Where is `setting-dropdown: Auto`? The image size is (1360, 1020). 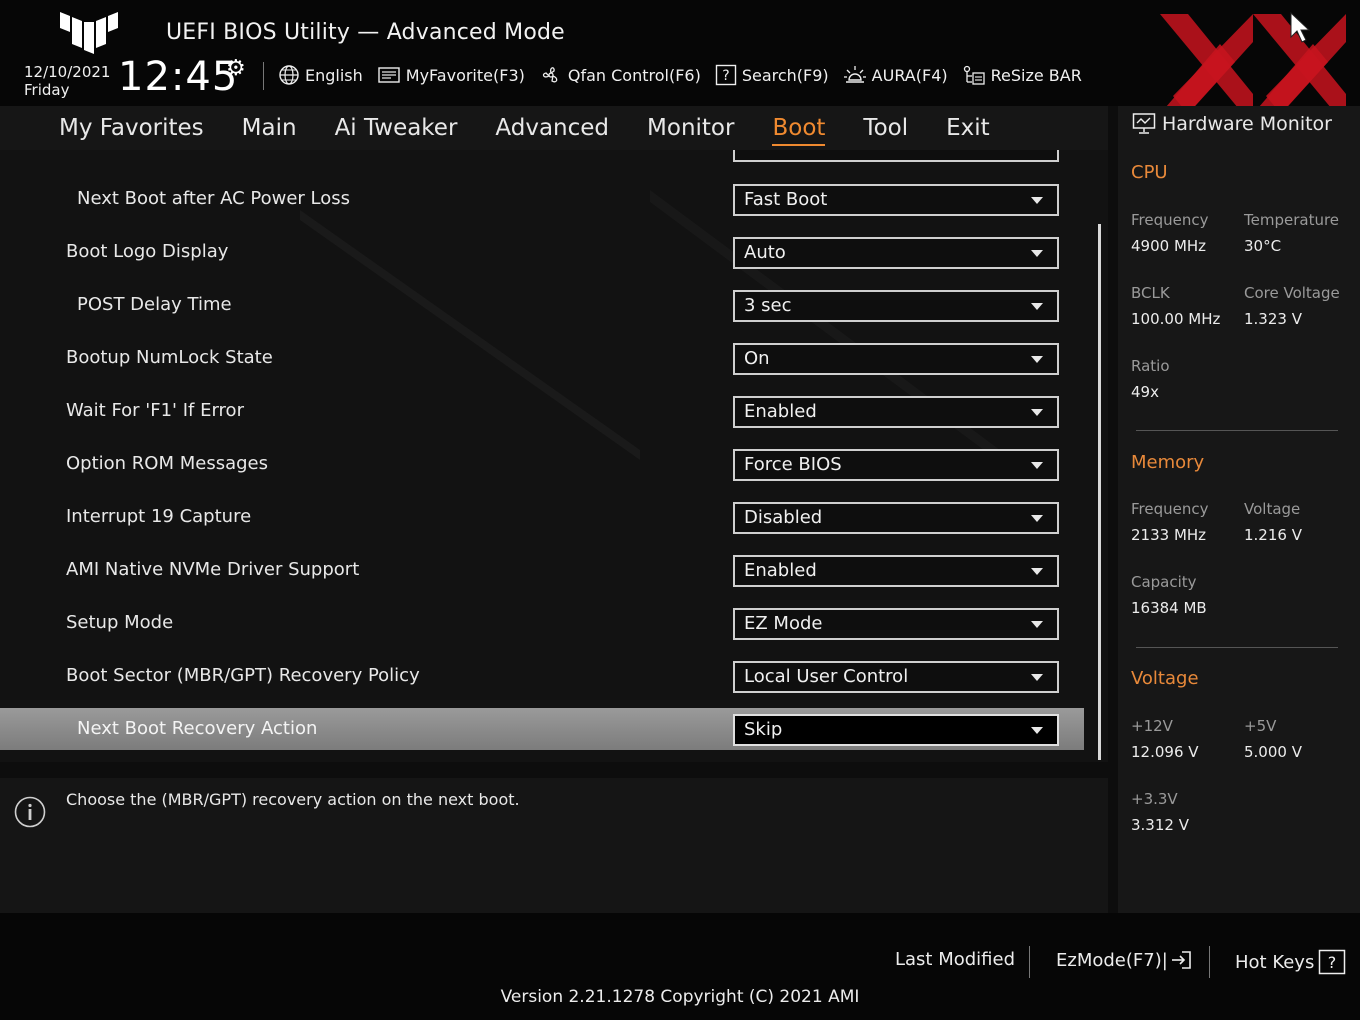 setting-dropdown: Auto is located at coordinates (896, 253).